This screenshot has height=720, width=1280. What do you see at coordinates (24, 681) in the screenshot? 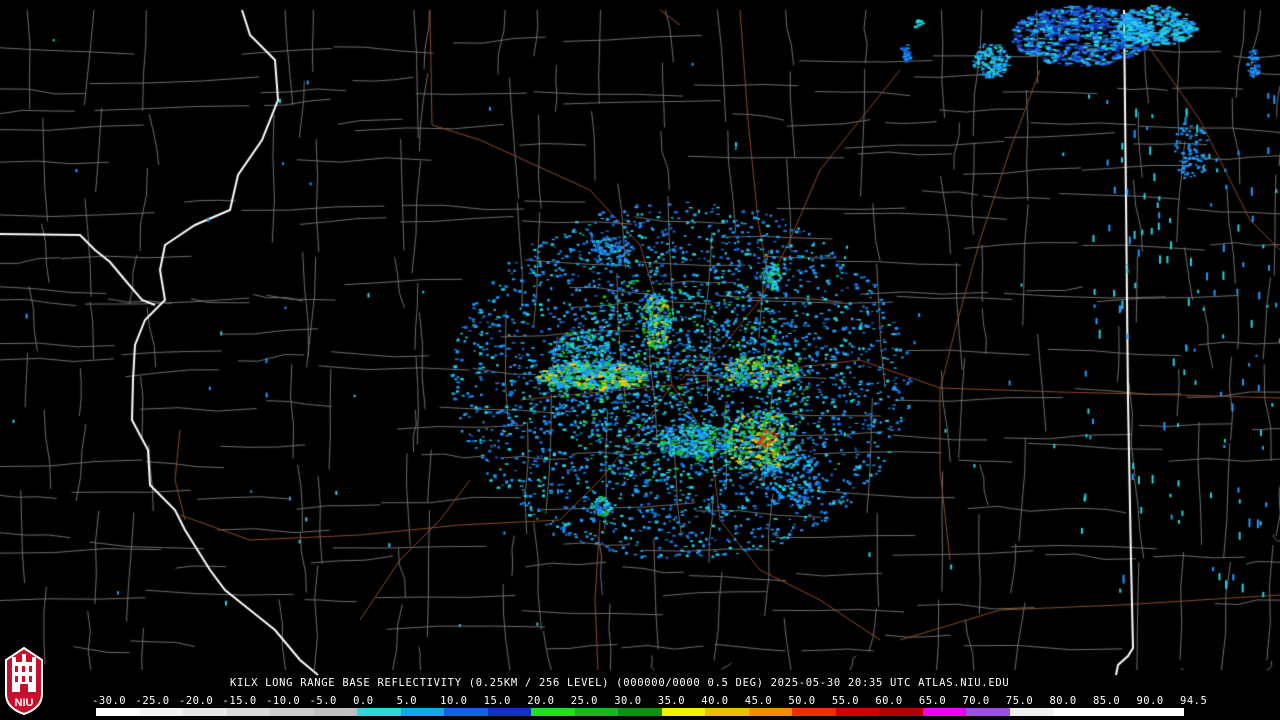
I see `niu-logo-icon: NIU` at bounding box center [24, 681].